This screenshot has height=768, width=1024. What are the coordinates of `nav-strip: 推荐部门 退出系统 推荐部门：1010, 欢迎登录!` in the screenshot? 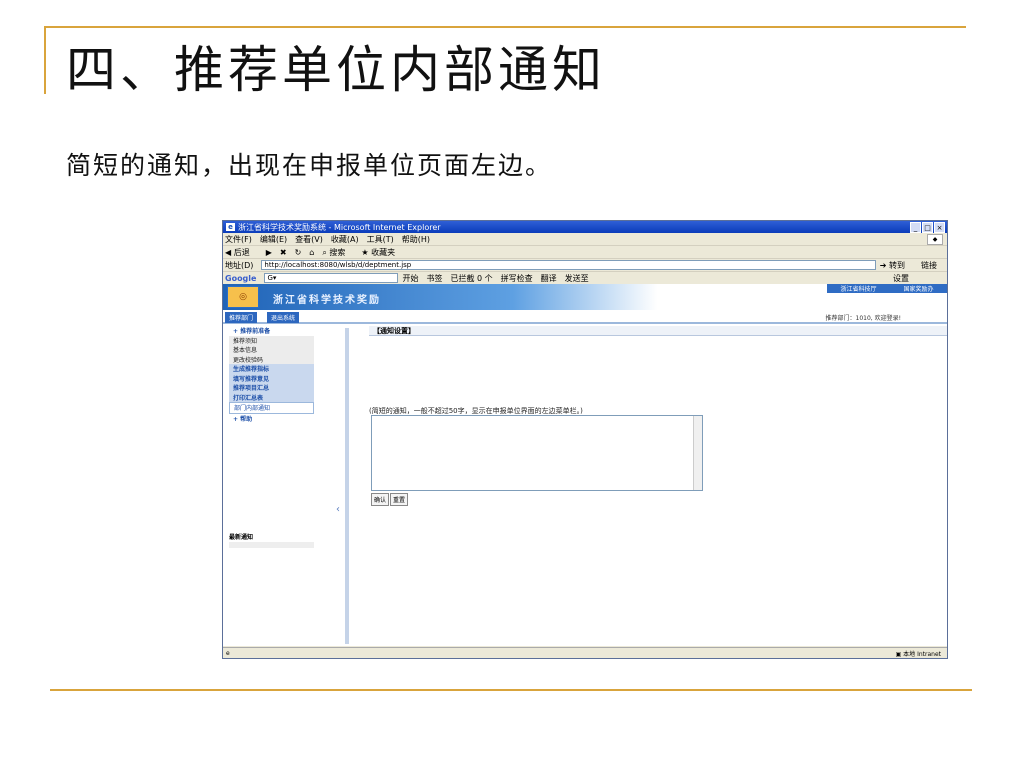 It's located at (585, 317).